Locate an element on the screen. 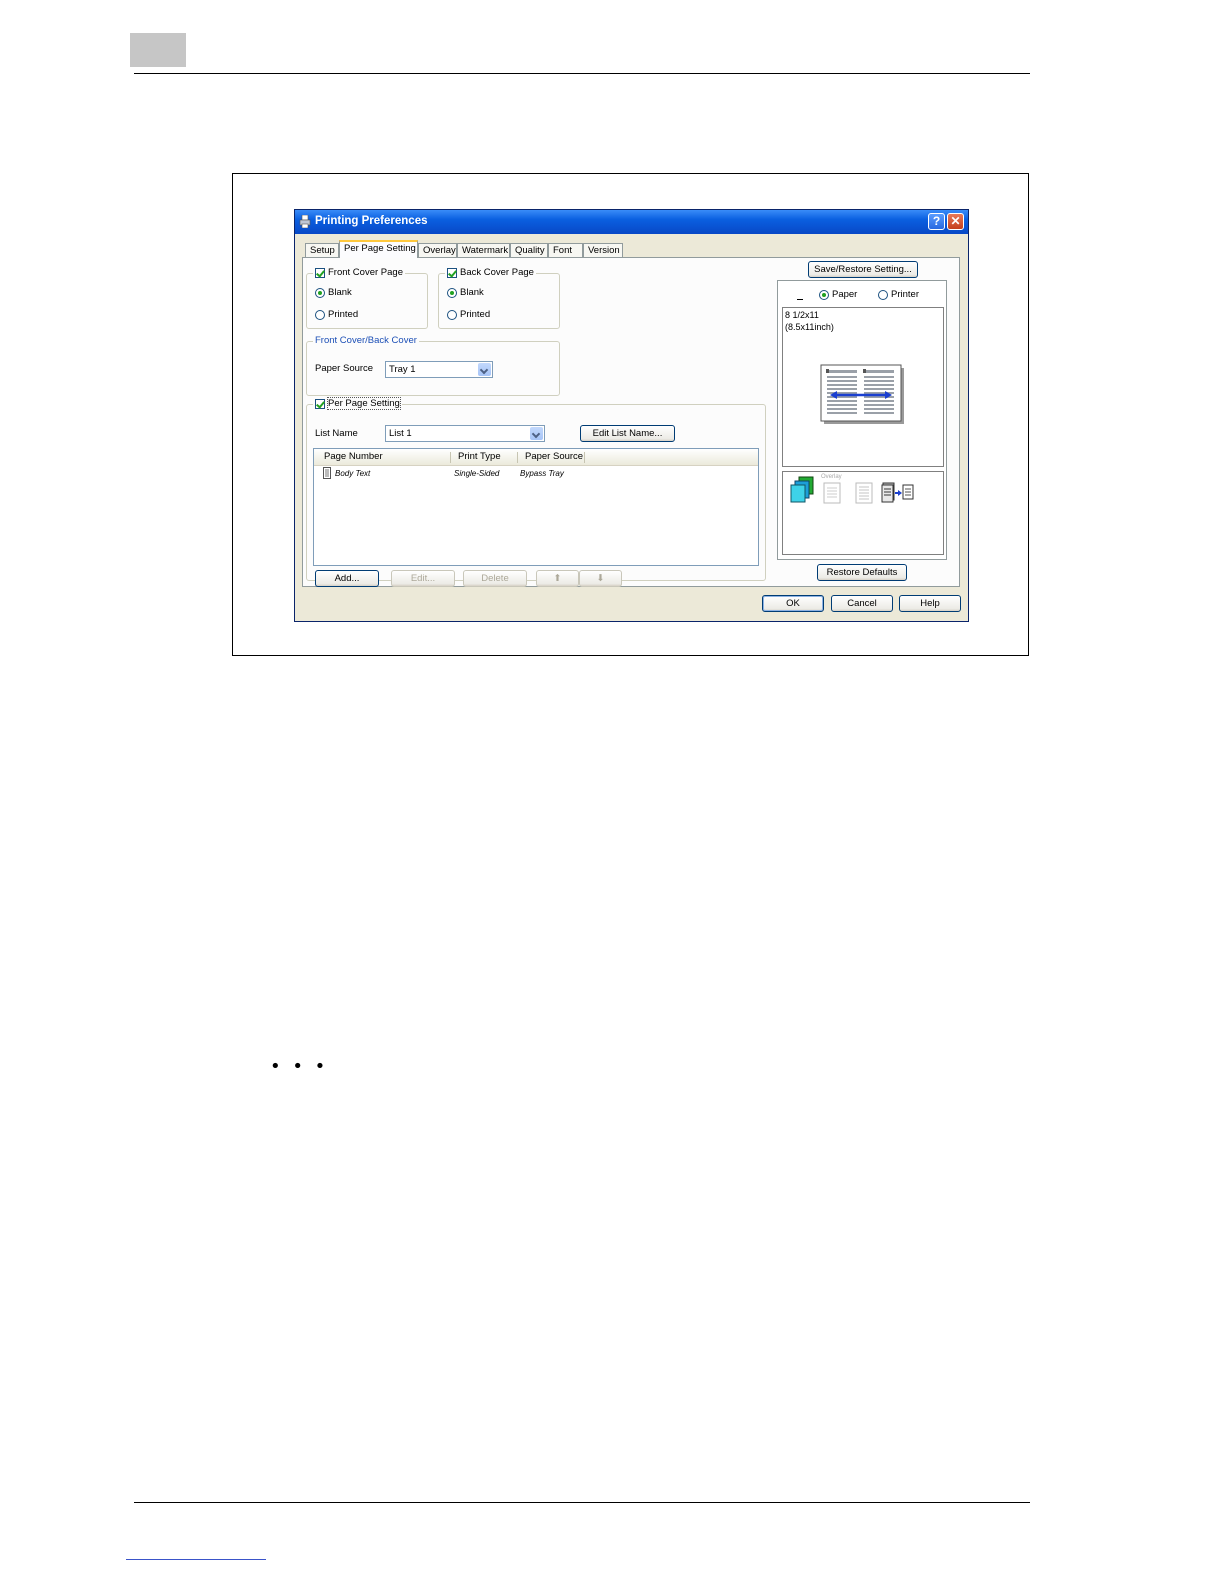  back-cover-blank-radio is located at coordinates (452, 292).